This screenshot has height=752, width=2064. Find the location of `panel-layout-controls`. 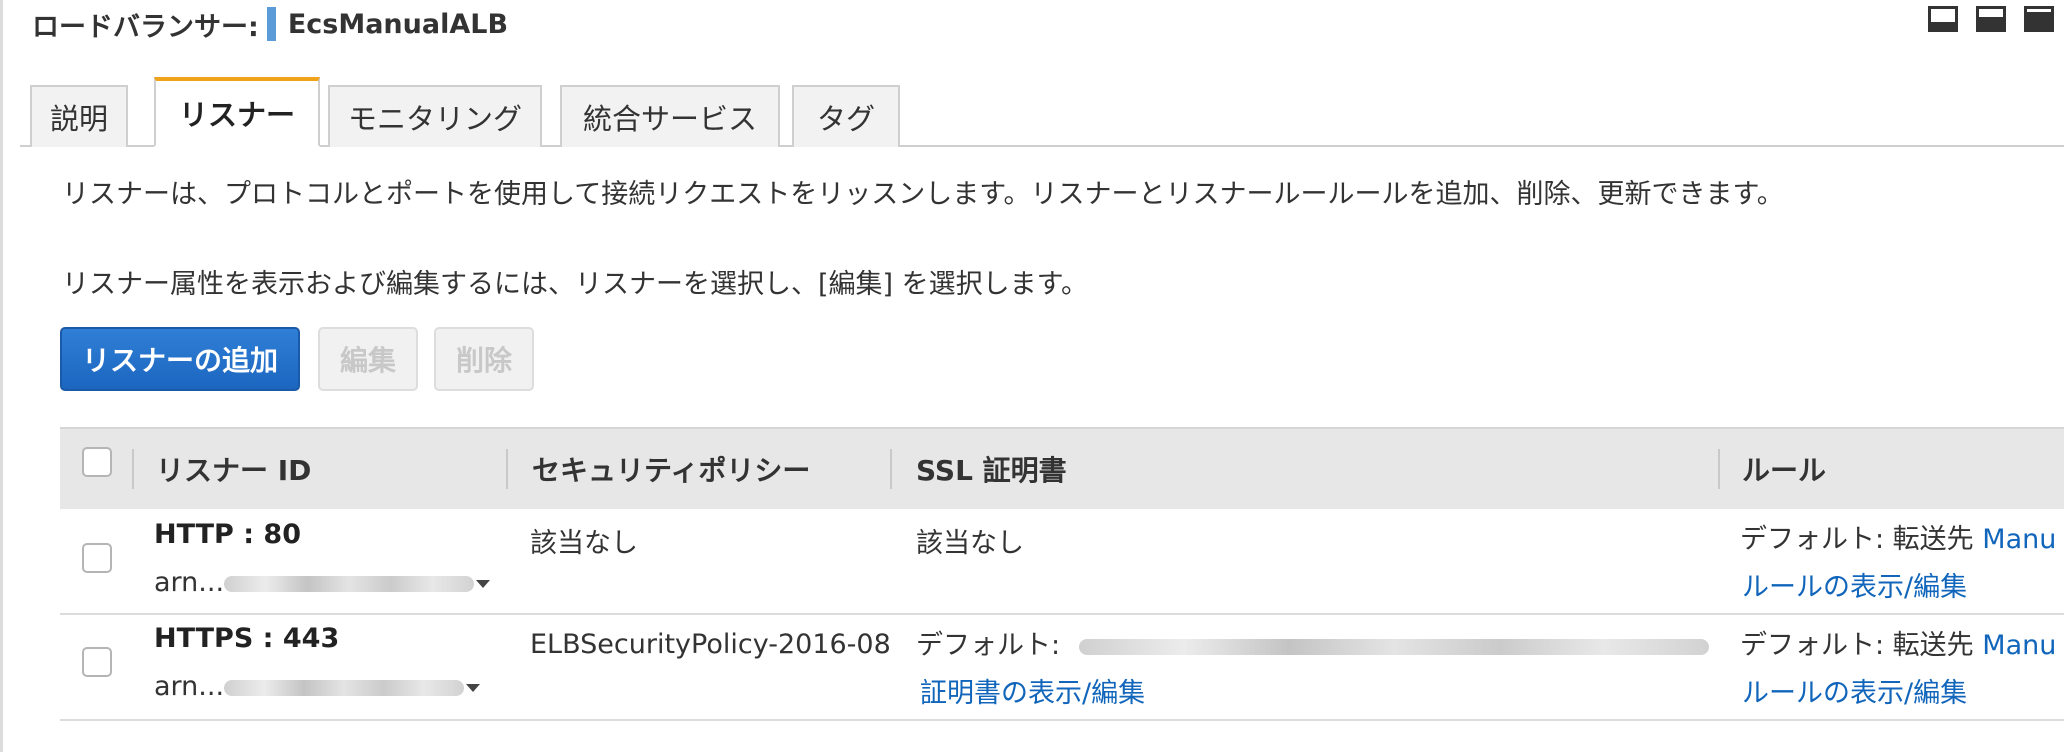

panel-layout-controls is located at coordinates (1991, 19).